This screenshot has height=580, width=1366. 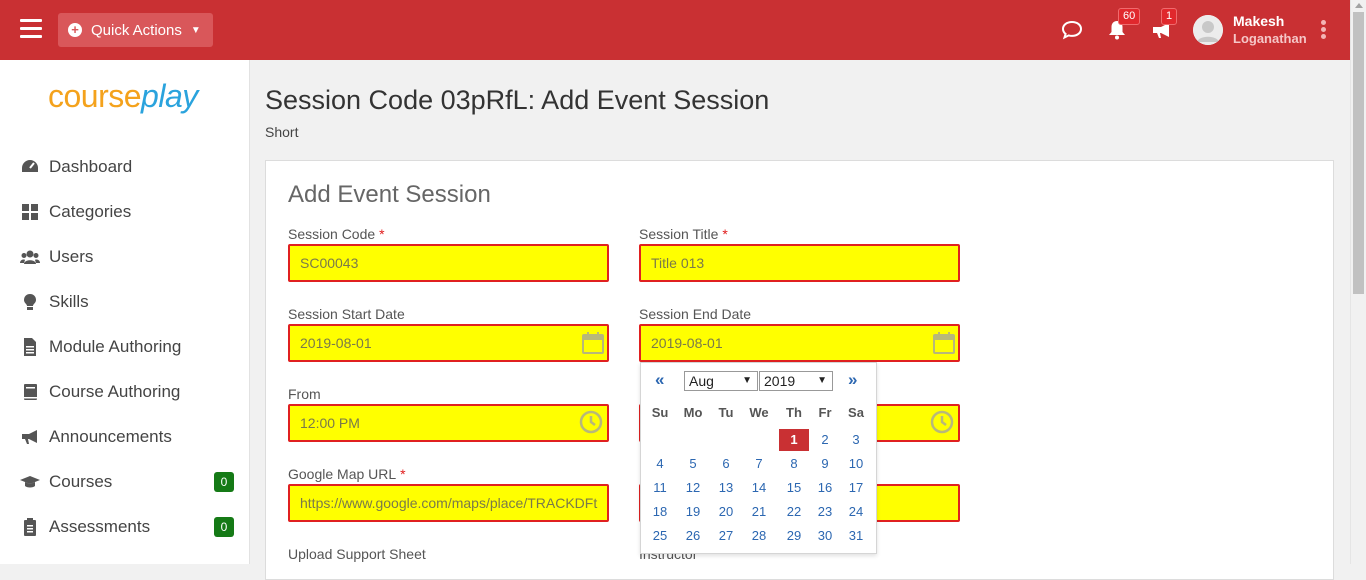 What do you see at coordinates (1129, 16) in the screenshot?
I see `notifications-count-badge: 60` at bounding box center [1129, 16].